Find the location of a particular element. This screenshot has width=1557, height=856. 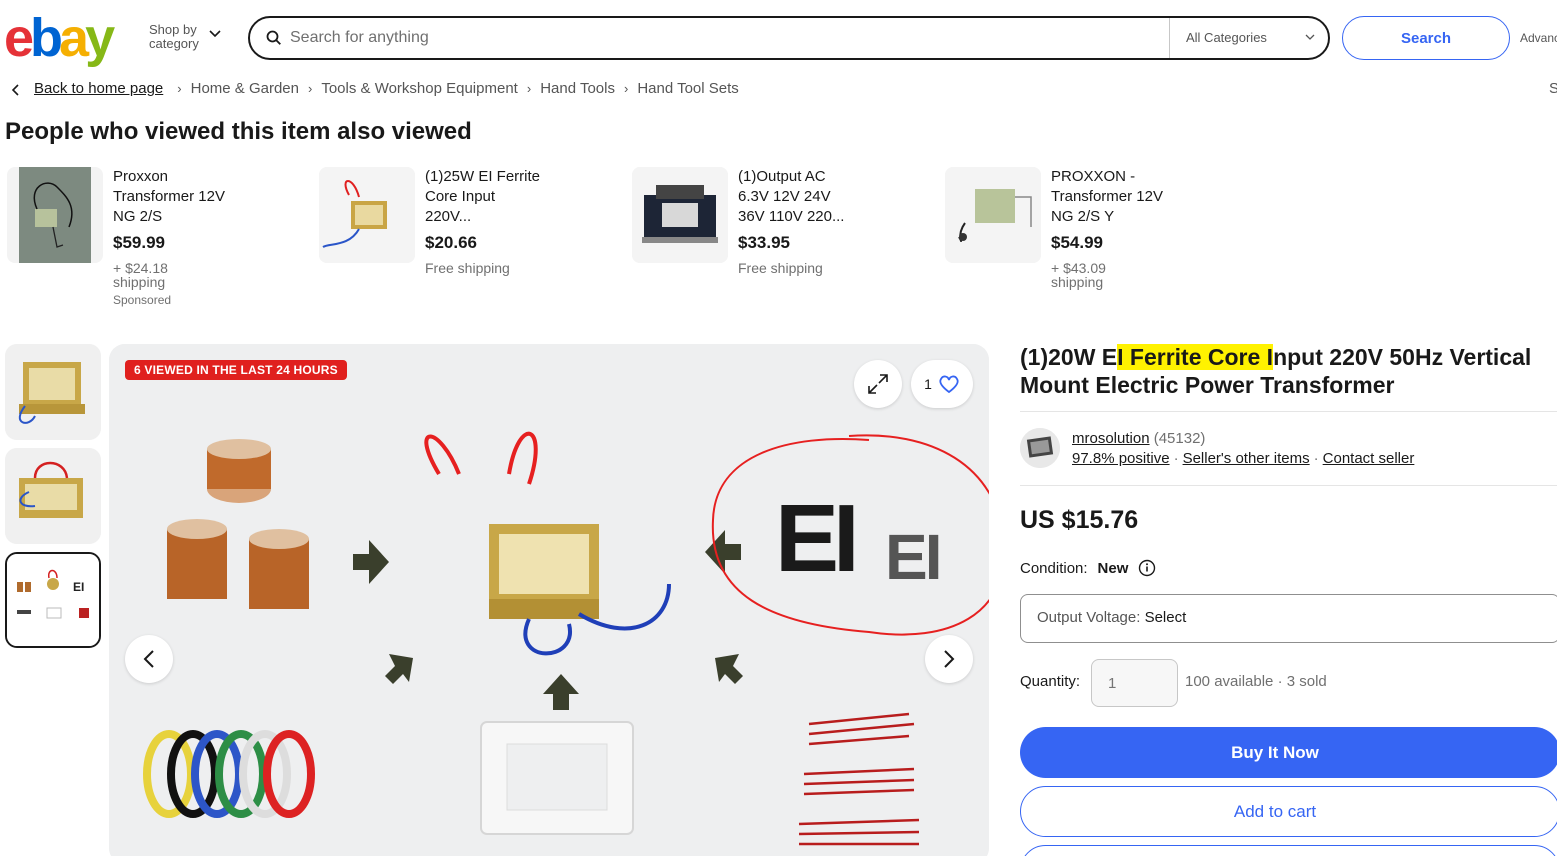

availability-text: 100 available · 3 sold is located at coordinates (1256, 681).